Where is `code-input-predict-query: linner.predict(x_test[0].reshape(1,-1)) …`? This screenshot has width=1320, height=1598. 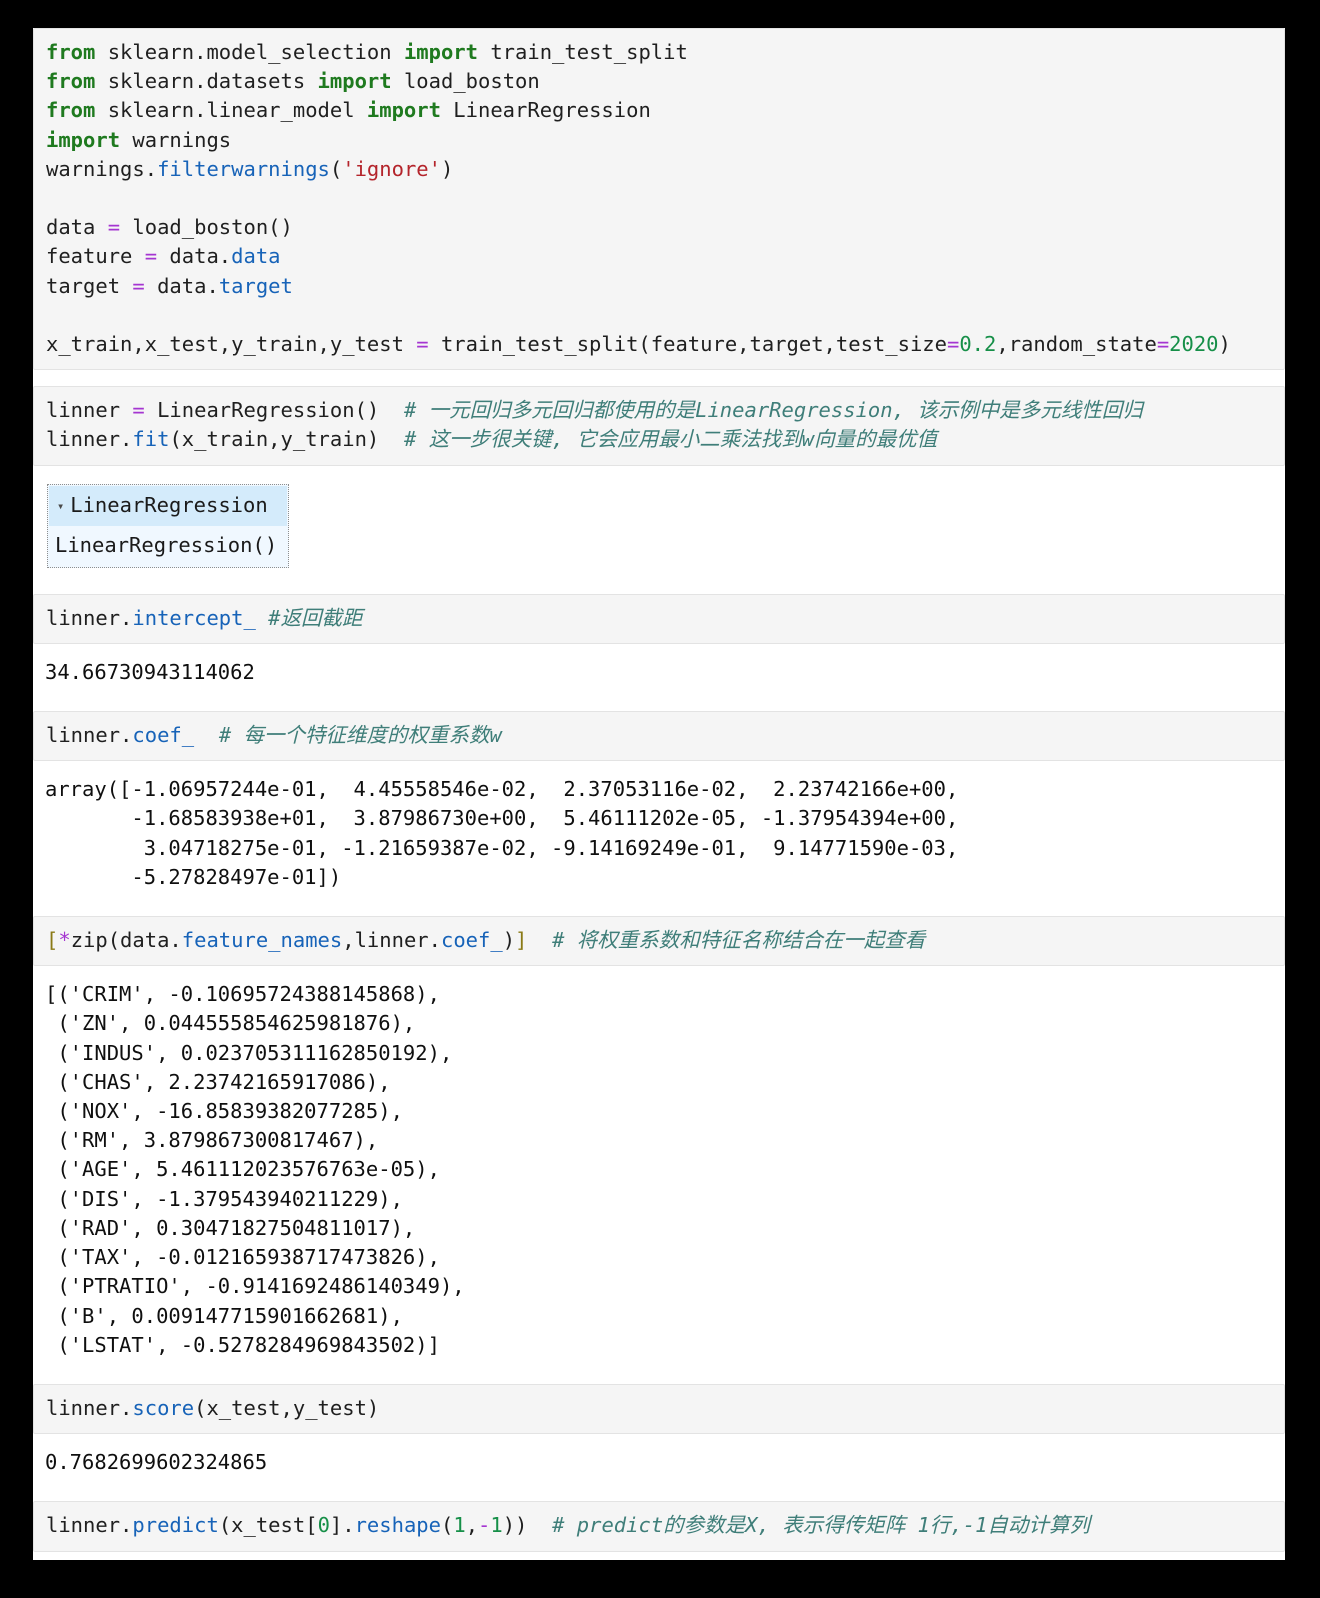 code-input-predict-query: linner.predict(x_test[0].reshape(1,-1)) … is located at coordinates (659, 1526).